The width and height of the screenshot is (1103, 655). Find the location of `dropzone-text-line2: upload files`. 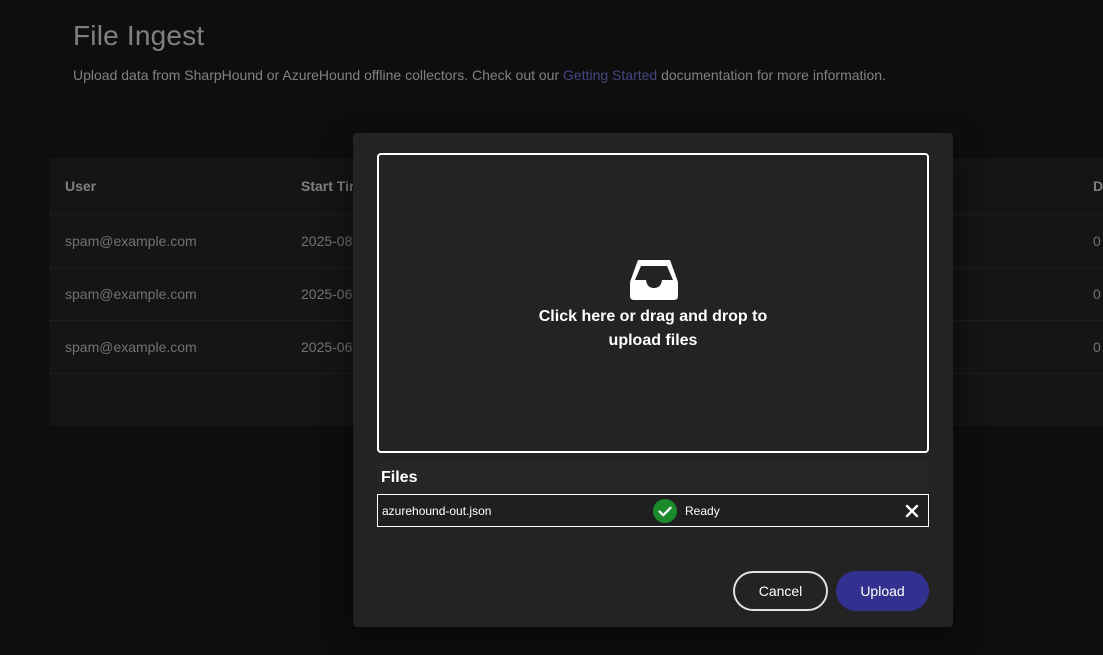

dropzone-text-line2: upload files is located at coordinates (653, 340).